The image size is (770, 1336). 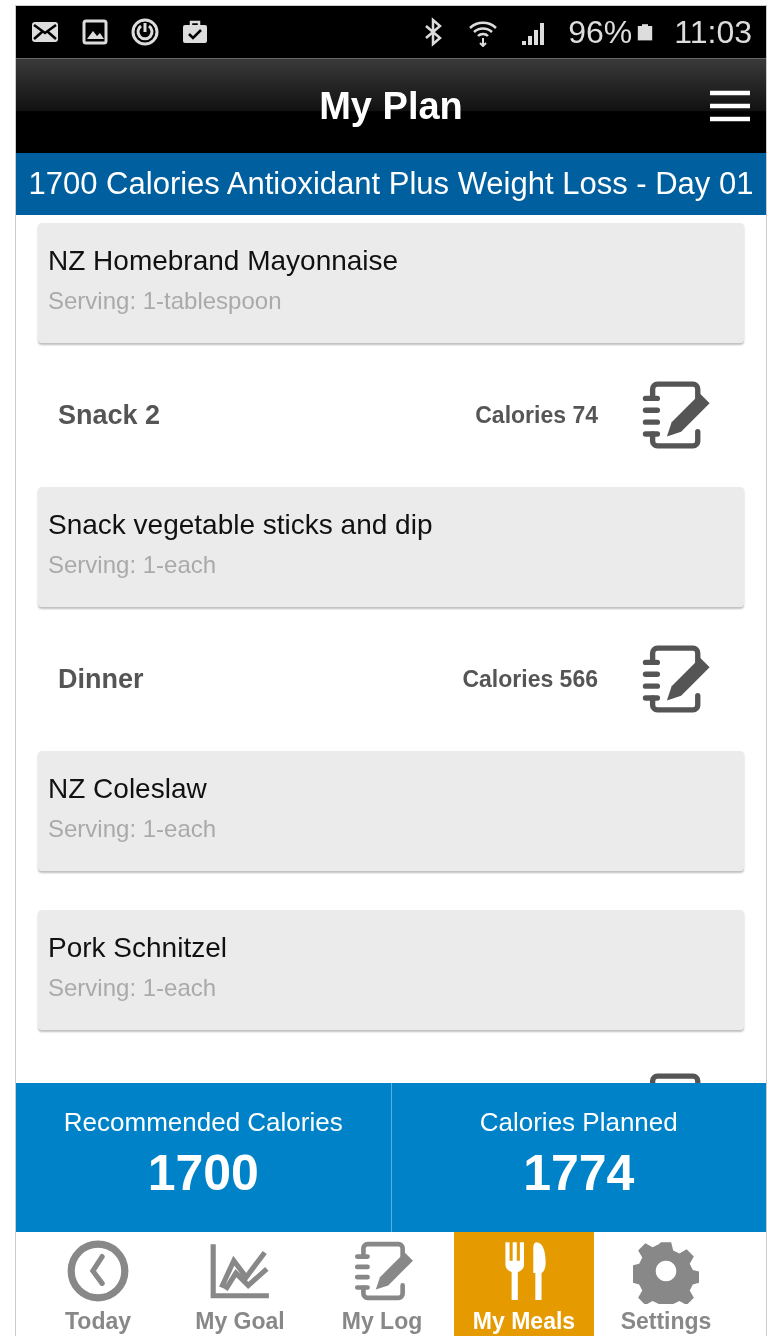 What do you see at coordinates (578, 1122) in the screenshot?
I see `summary-label: Calories Planned` at bounding box center [578, 1122].